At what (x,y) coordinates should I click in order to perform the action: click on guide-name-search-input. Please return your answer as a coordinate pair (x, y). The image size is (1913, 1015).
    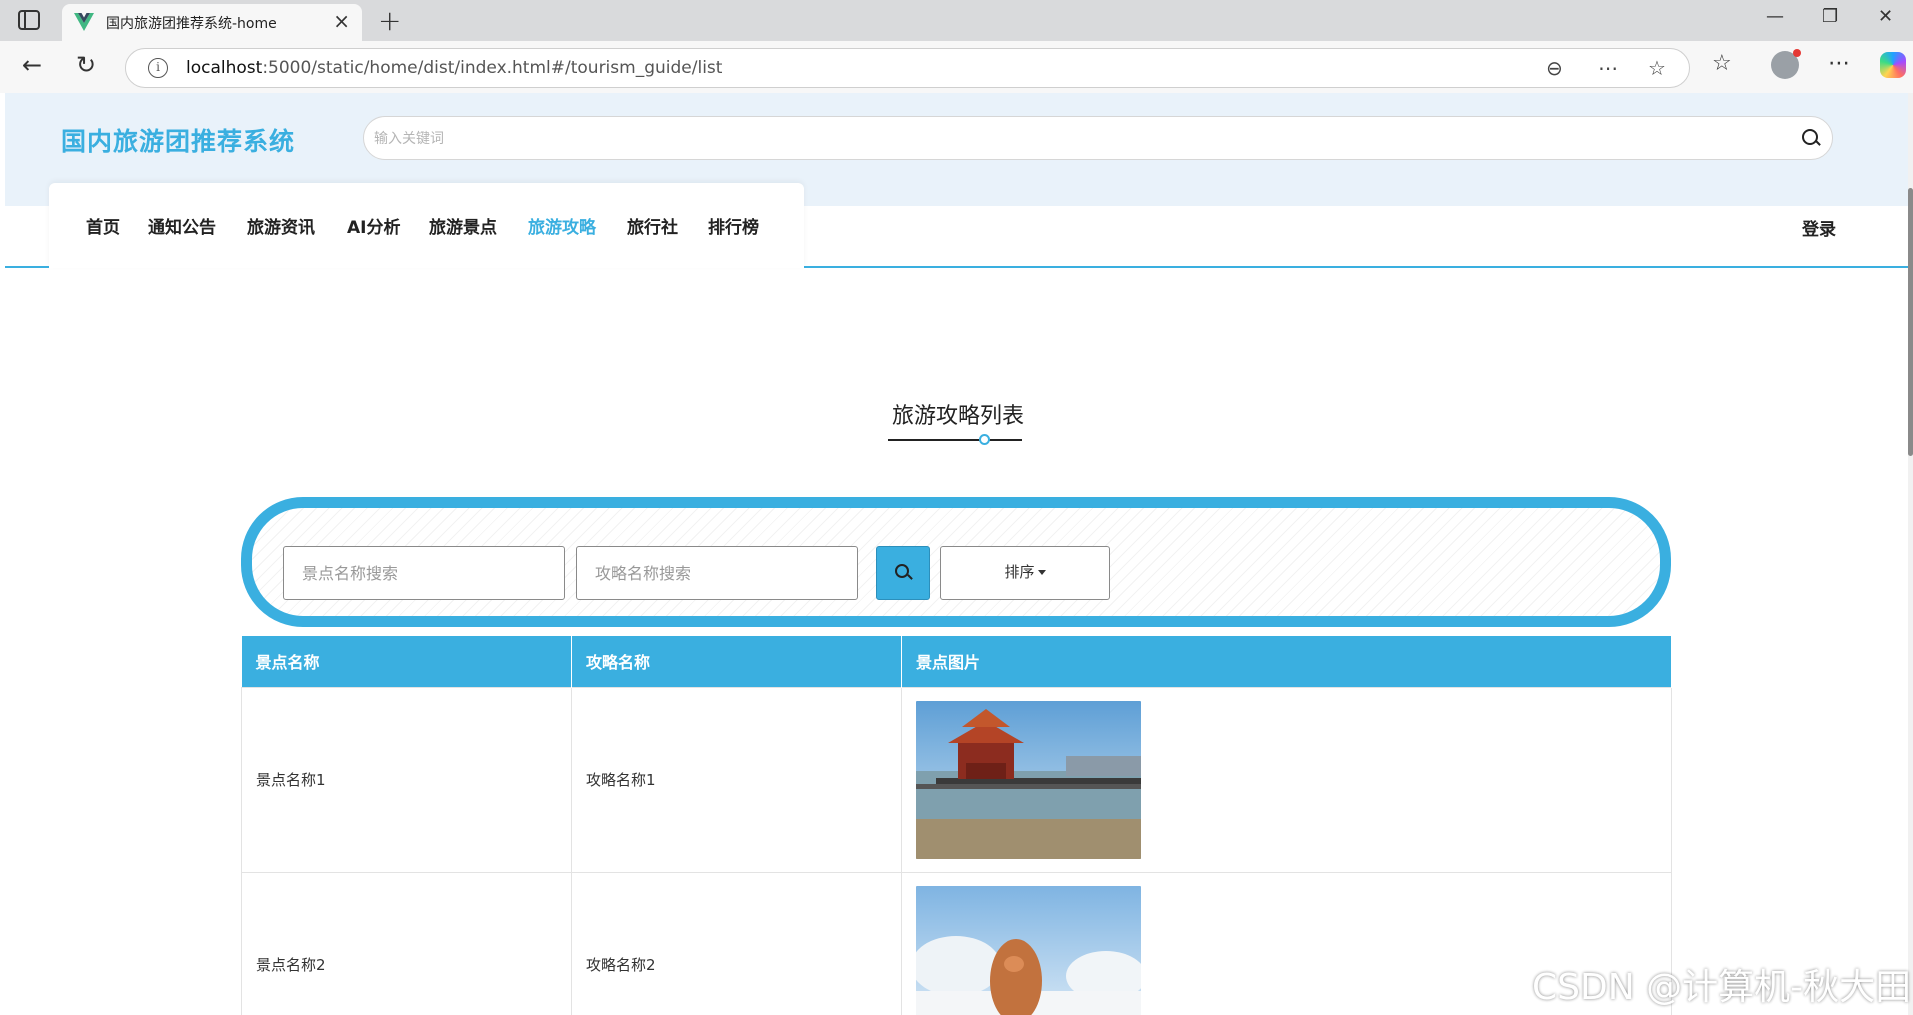
    Looking at the image, I should click on (720, 573).